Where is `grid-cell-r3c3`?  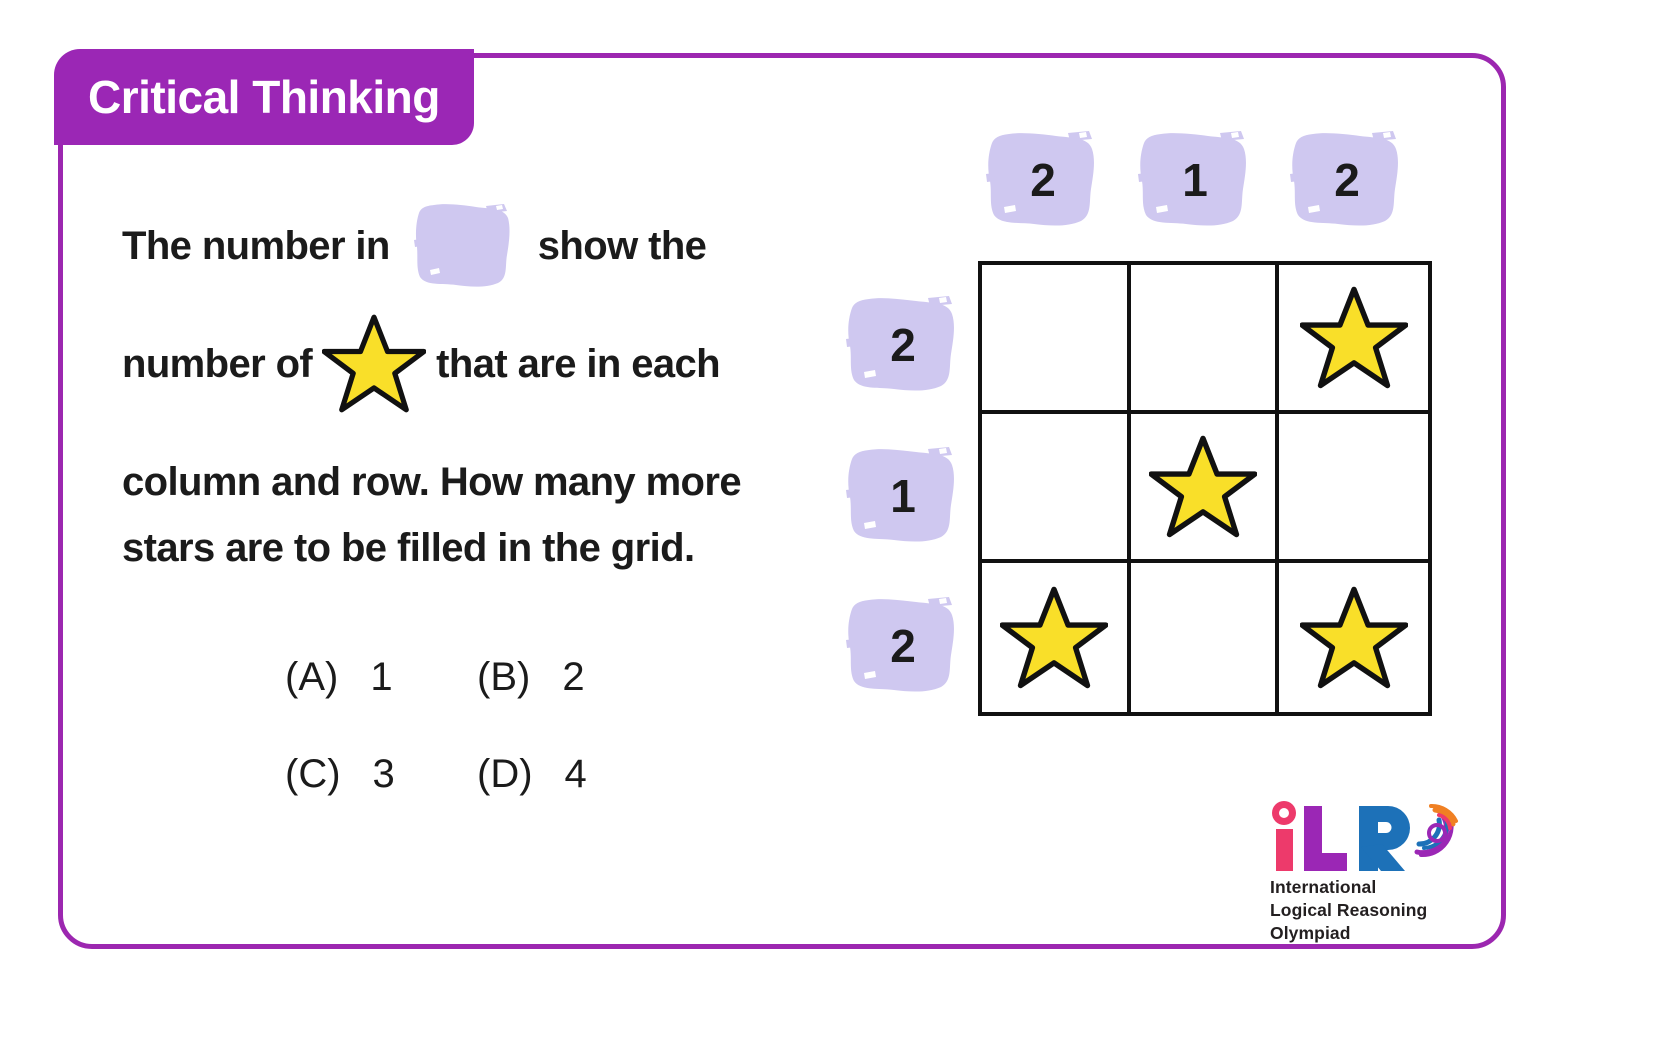
grid-cell-r3c3 is located at coordinates (1353, 637).